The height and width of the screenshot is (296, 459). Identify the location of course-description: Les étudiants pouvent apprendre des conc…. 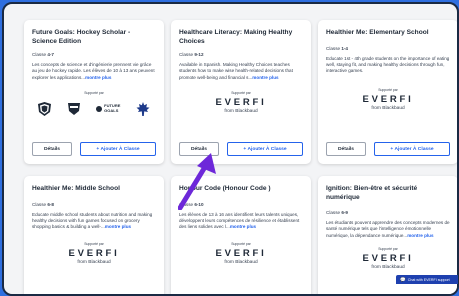
(388, 229).